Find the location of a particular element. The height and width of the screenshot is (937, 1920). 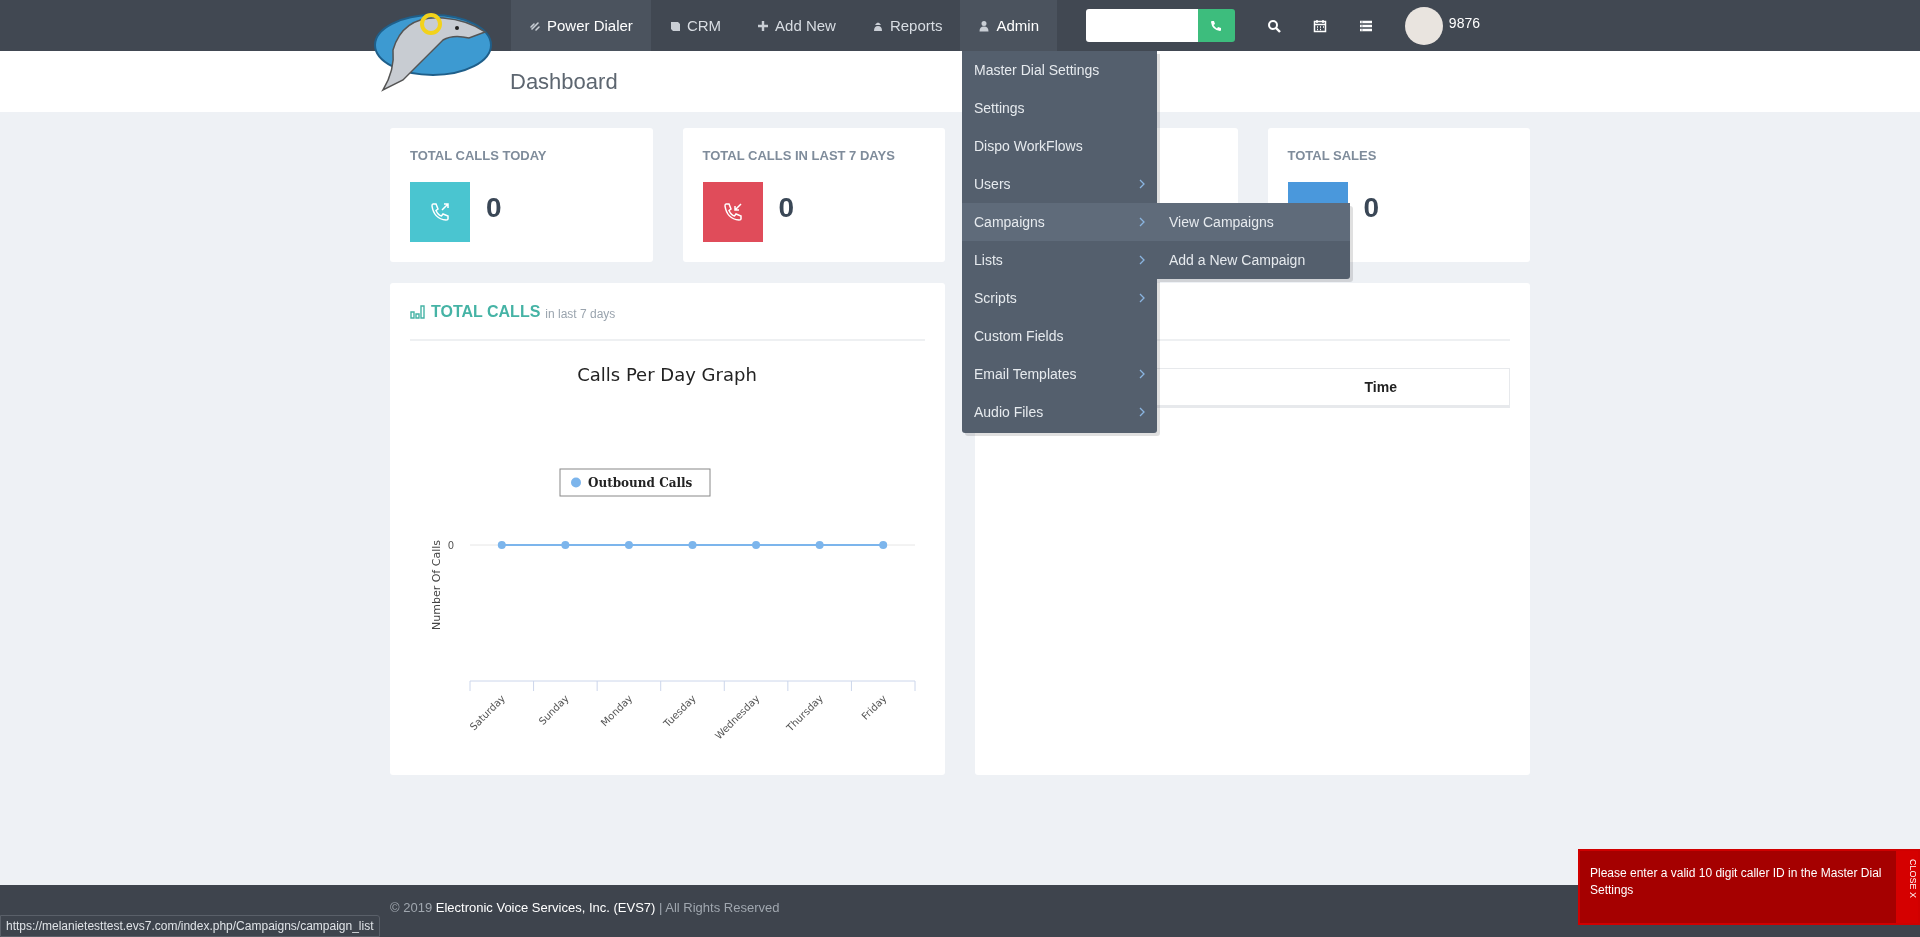

y-axis-label: Number Of Calls is located at coordinates (436, 585).